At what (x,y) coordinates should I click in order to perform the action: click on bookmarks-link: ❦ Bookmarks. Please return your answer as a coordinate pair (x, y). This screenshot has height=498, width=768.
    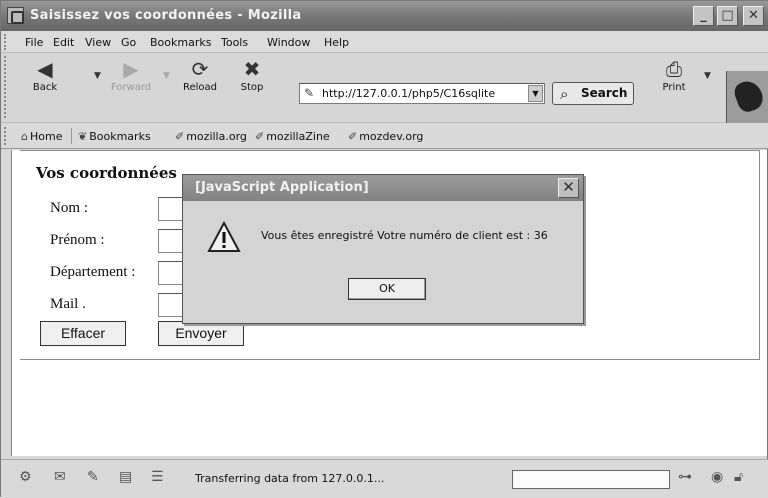
    Looking at the image, I should click on (114, 136).